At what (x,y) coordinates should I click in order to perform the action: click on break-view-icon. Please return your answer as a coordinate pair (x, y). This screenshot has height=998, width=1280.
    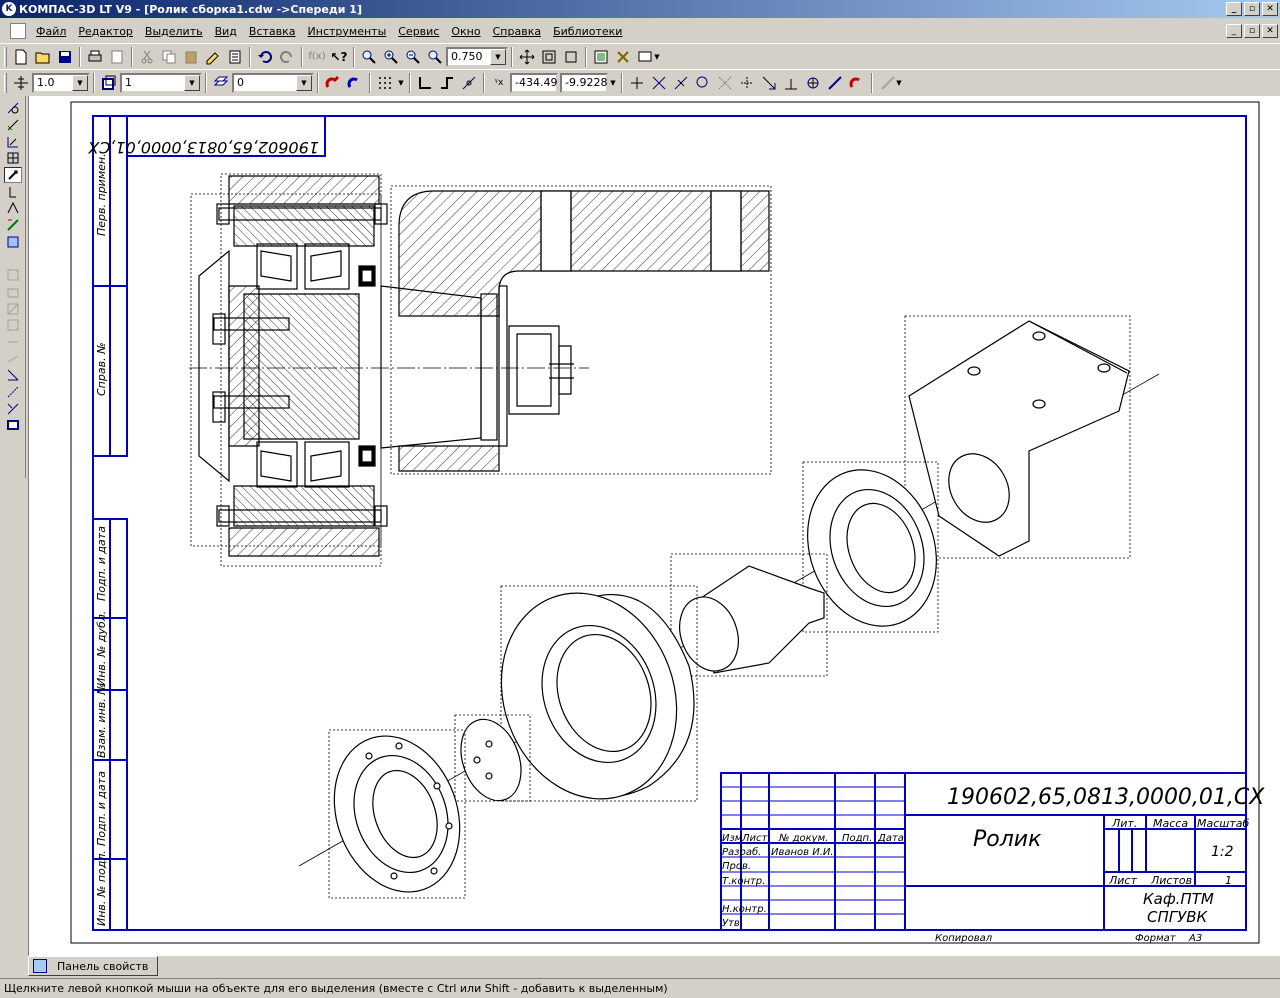
    Looking at the image, I should click on (13, 358).